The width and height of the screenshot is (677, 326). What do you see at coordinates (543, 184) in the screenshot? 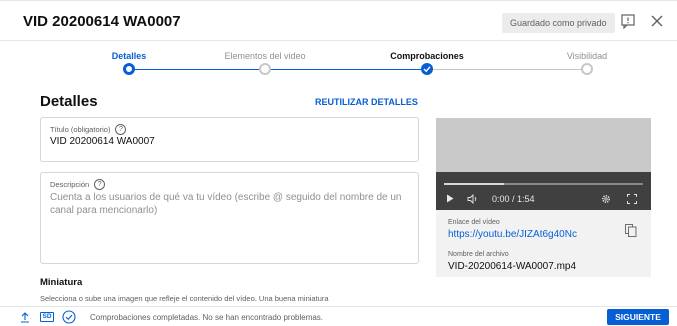
I see `video-progress-bar` at bounding box center [543, 184].